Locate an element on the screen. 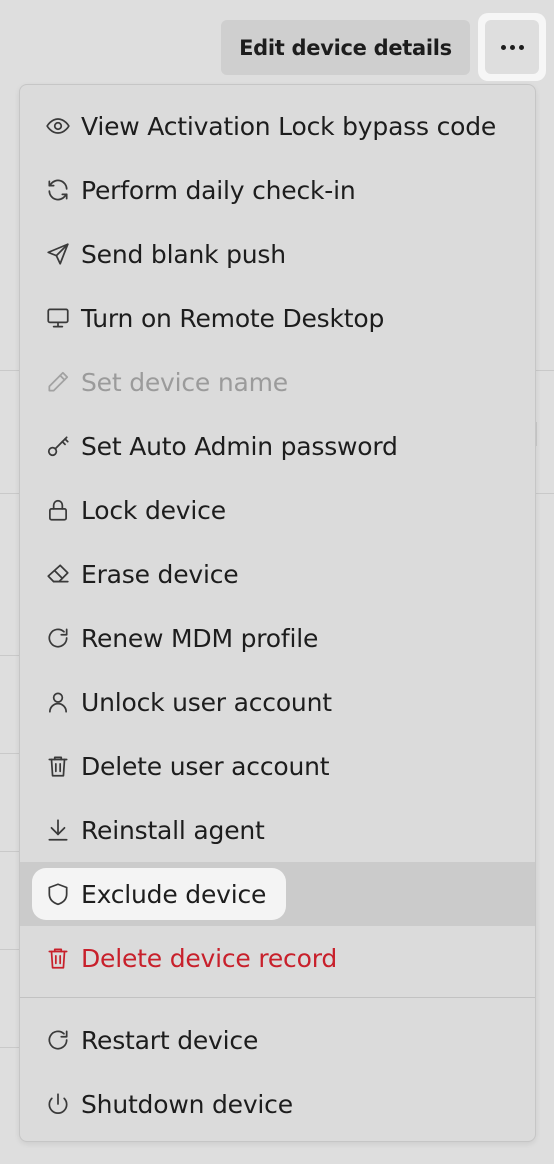 This screenshot has height=1164, width=554. menu-item-label: Exclude device is located at coordinates (174, 894).